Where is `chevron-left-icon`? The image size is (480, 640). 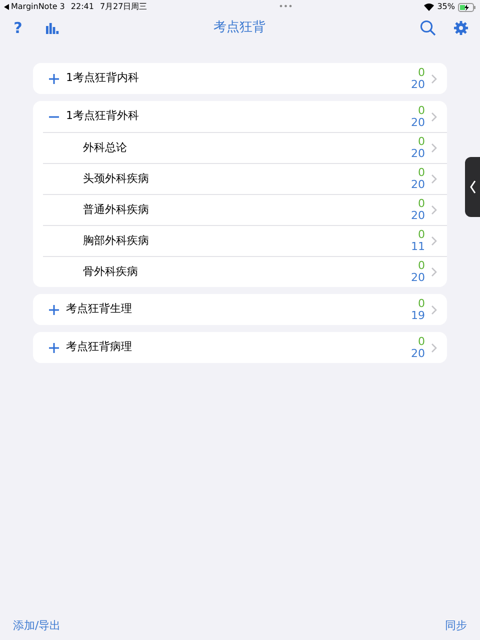
chevron-left-icon is located at coordinates (473, 187).